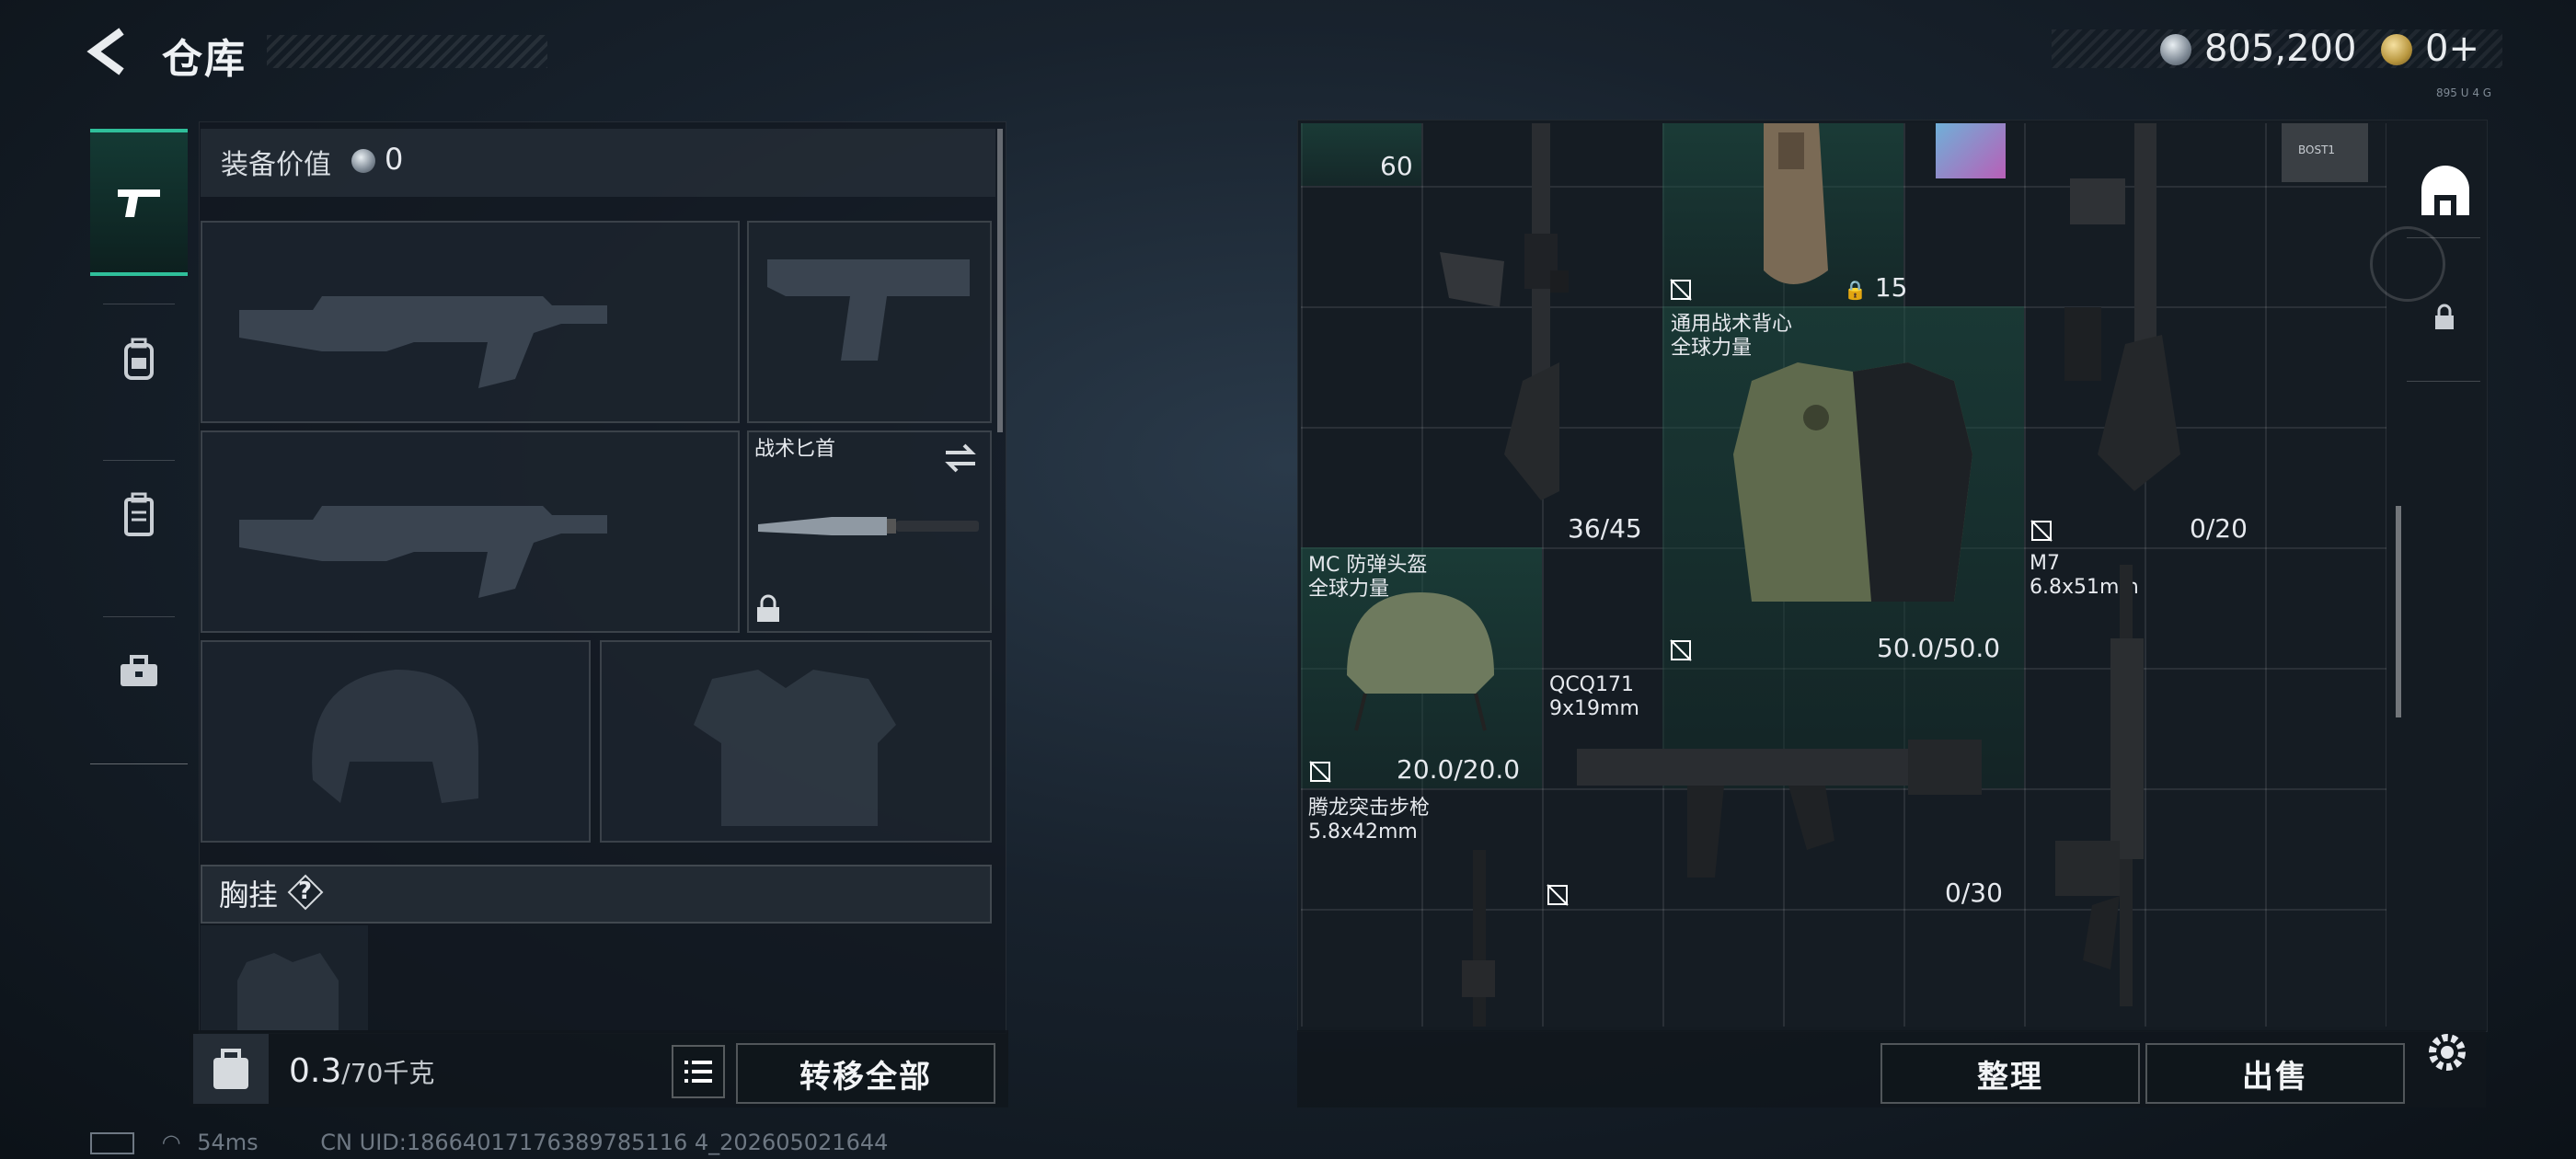  What do you see at coordinates (204, 59) in the screenshot?
I see `page-title: 仓库` at bounding box center [204, 59].